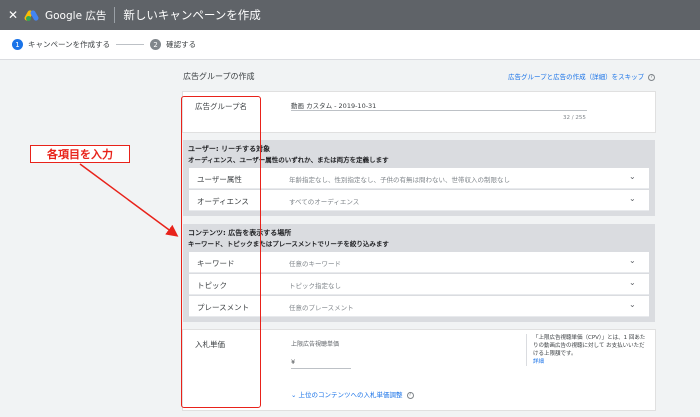 Image resolution: width=700 pixels, height=417 pixels. I want to click on bid-input, so click(321, 368).